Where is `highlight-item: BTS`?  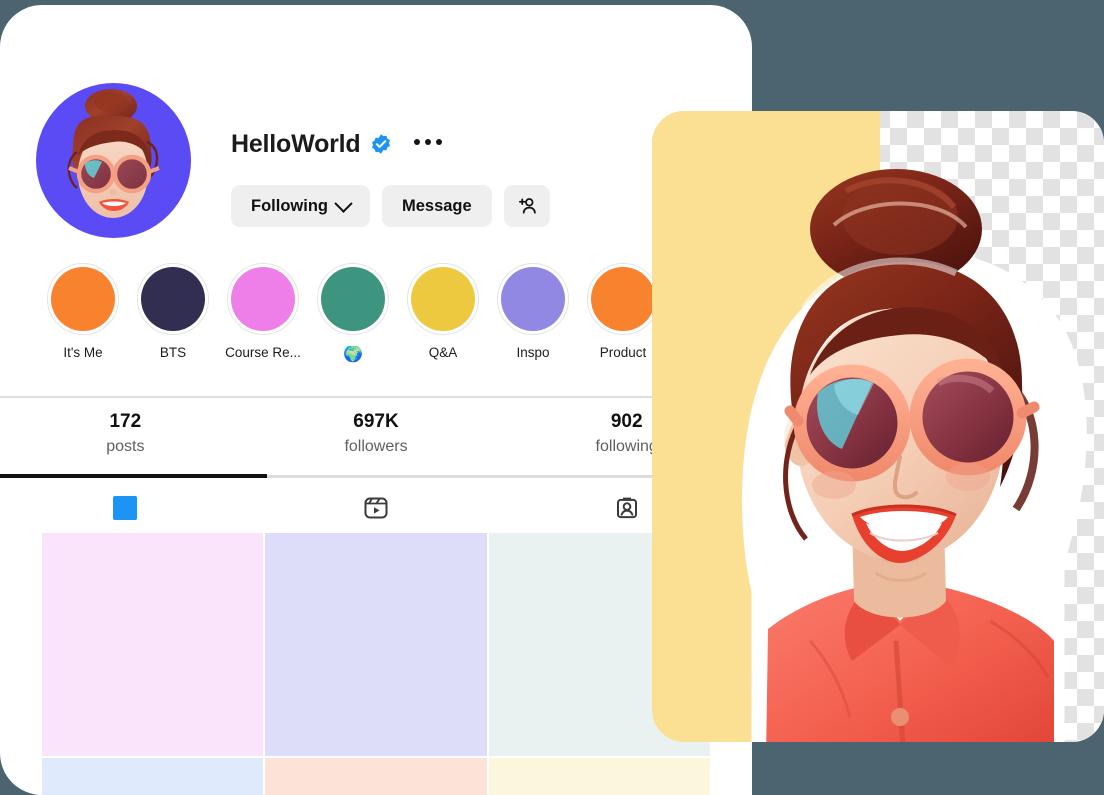
highlight-item: BTS is located at coordinates (173, 313).